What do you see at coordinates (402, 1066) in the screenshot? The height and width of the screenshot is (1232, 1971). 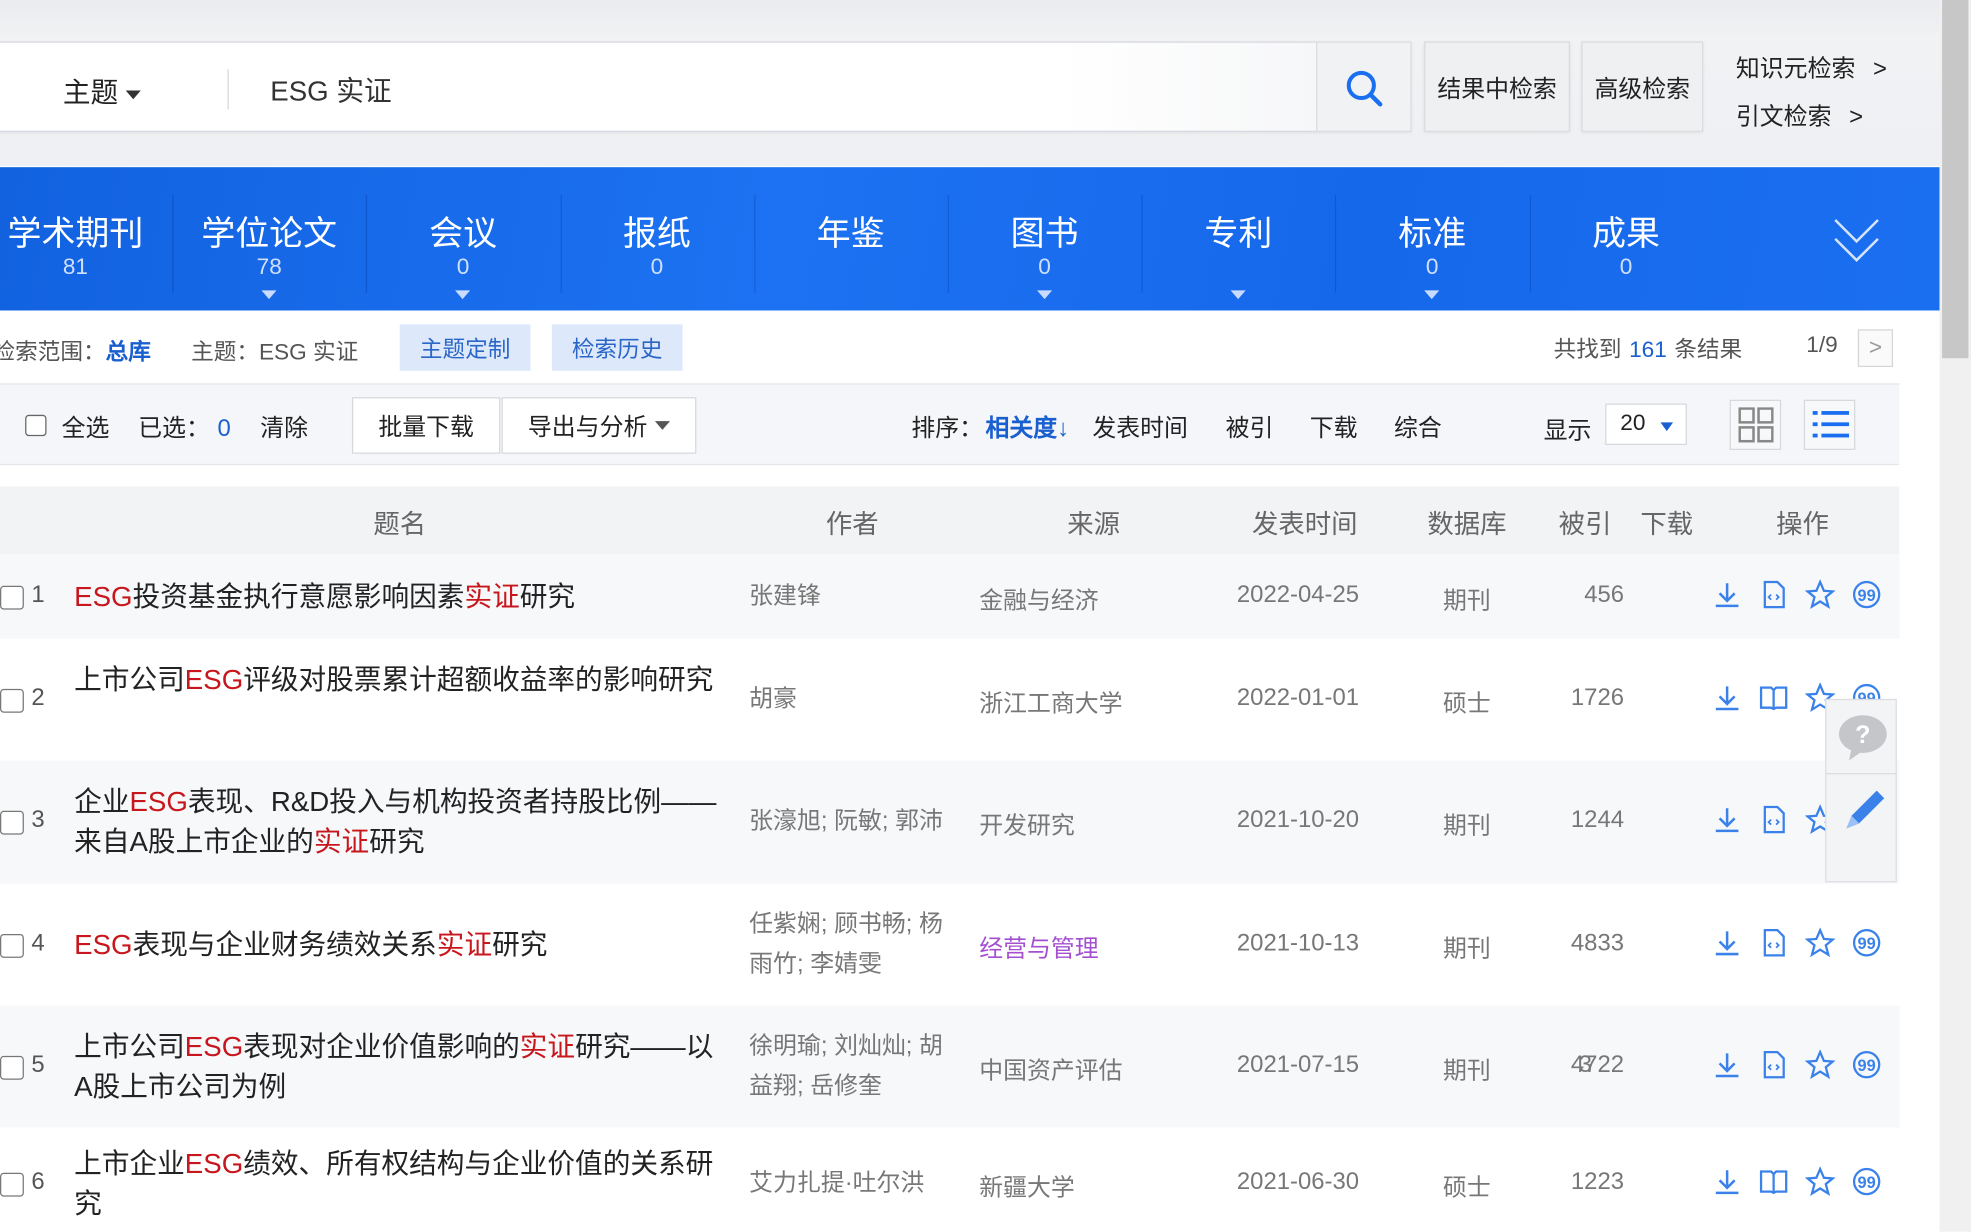 I see `result-title-link: 上市公司ESG表现对企业价值影响的实证研究——以A股上市公司为例` at bounding box center [402, 1066].